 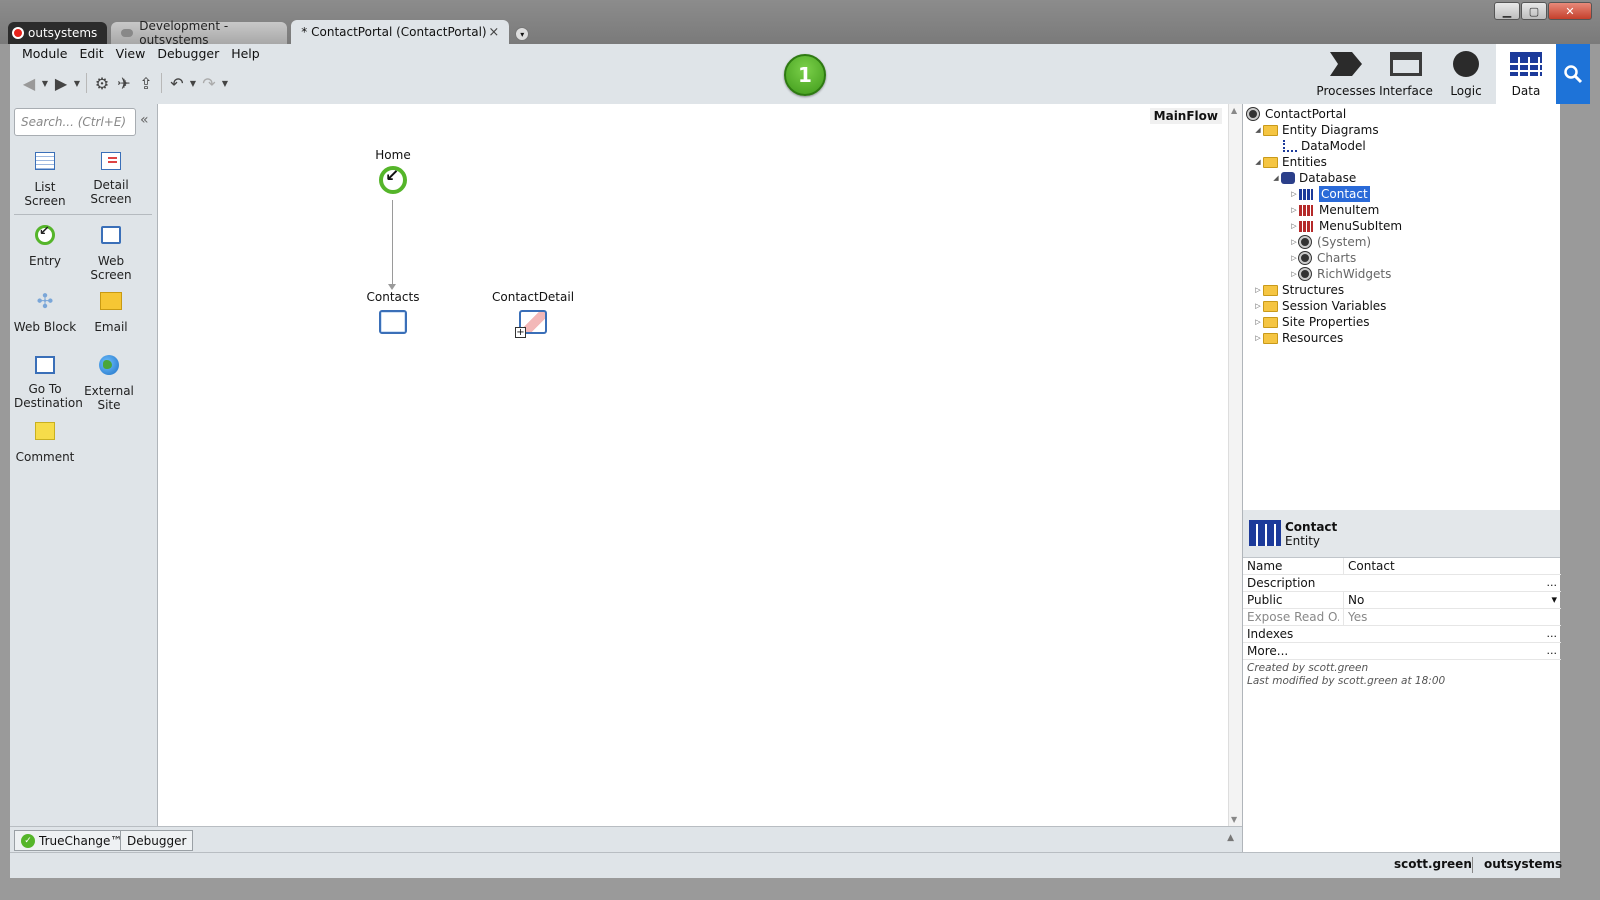 I want to click on node-home: Home, so click(x=393, y=171).